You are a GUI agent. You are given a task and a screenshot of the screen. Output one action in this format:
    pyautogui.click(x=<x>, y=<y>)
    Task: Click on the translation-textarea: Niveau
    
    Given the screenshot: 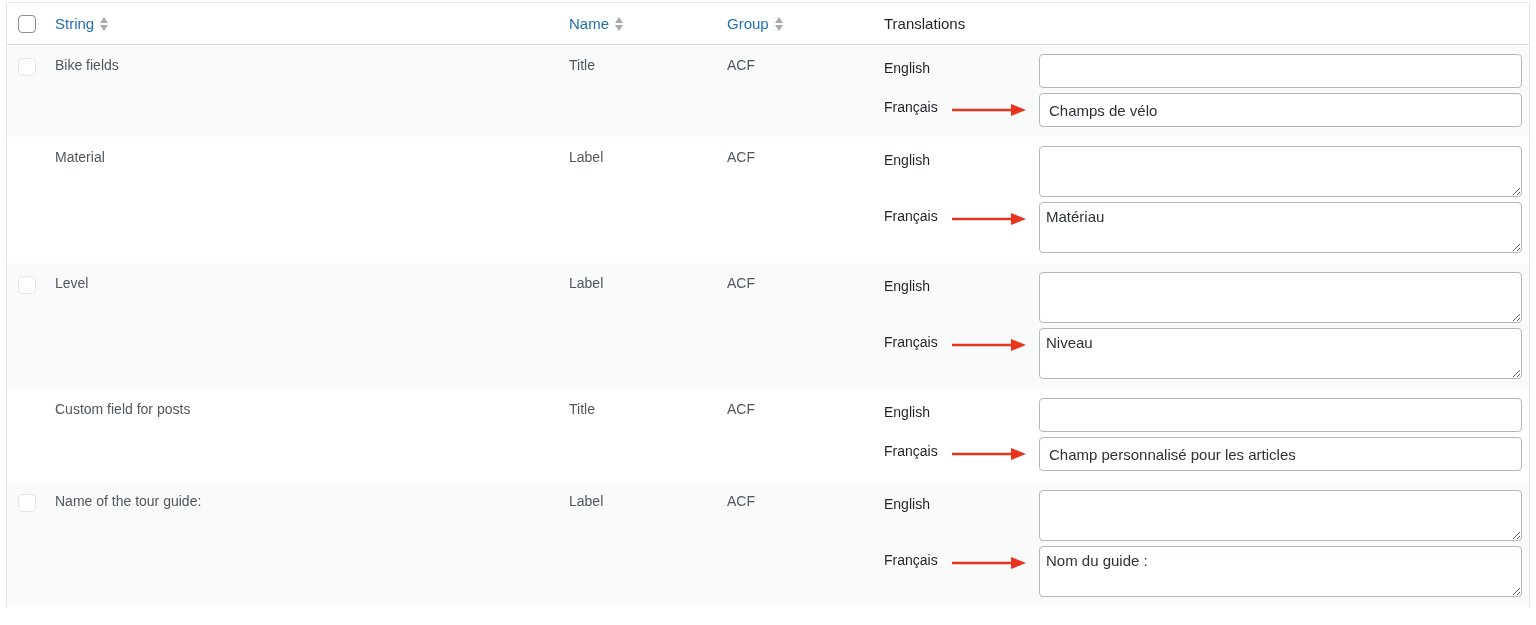 What is the action you would take?
    pyautogui.click(x=1280, y=353)
    